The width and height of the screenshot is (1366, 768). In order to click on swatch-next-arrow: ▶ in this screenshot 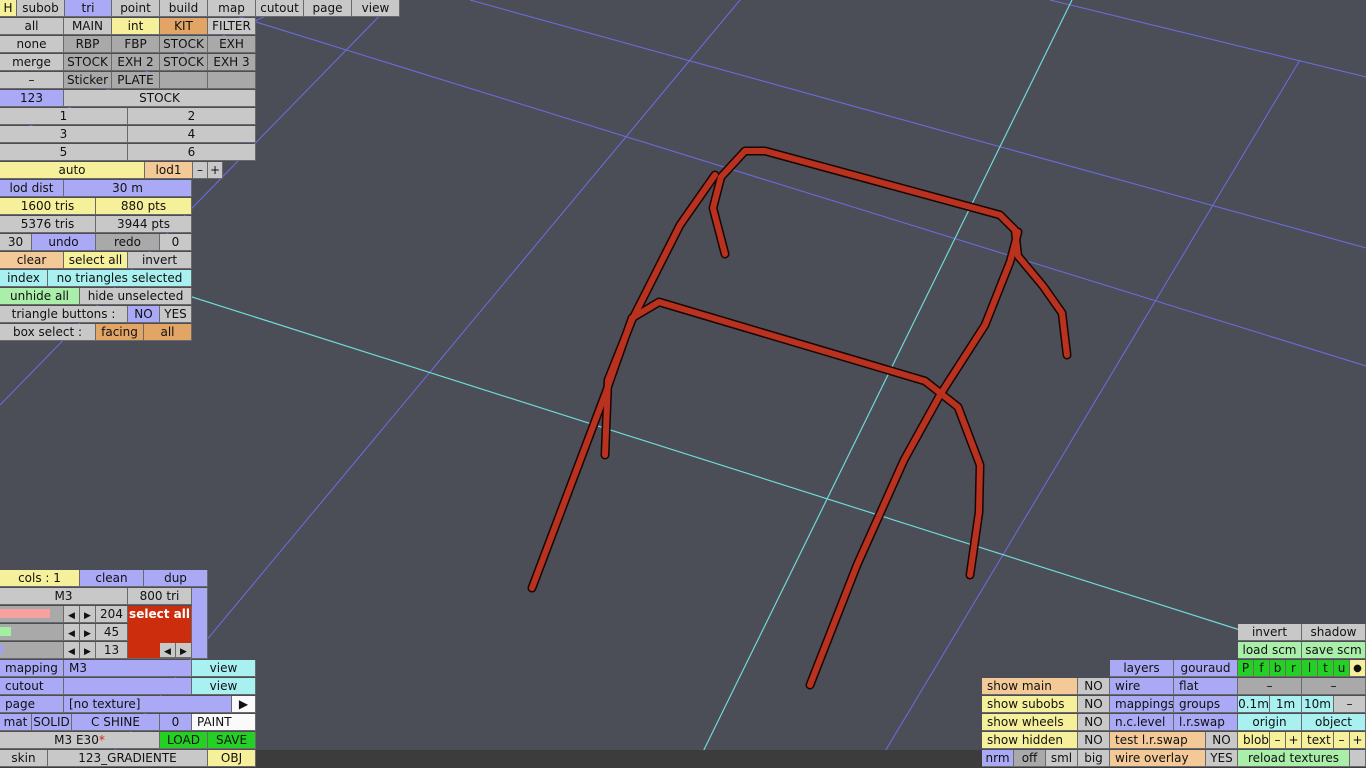, I will do `click(184, 650)`.